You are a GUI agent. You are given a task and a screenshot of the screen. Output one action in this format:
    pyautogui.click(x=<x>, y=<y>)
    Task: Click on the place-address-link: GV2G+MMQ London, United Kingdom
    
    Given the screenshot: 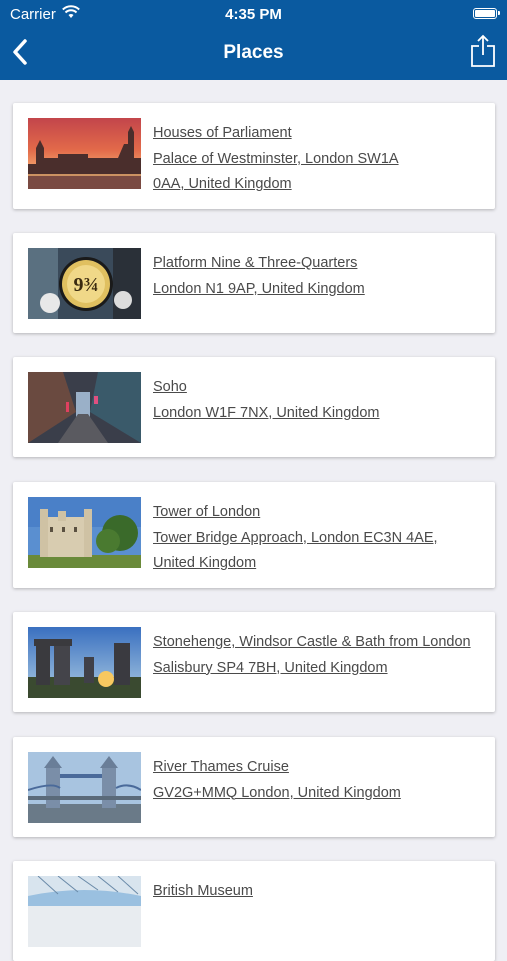 What is the action you would take?
    pyautogui.click(x=319, y=794)
    